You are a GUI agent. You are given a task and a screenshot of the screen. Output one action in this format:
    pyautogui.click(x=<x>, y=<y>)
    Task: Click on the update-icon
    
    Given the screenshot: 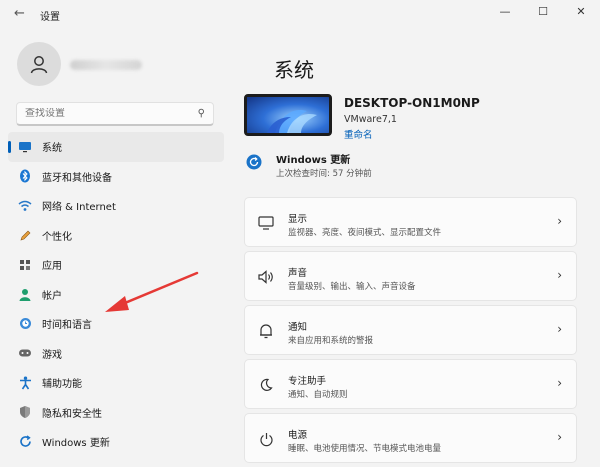 What is the action you would take?
    pyautogui.click(x=25, y=442)
    